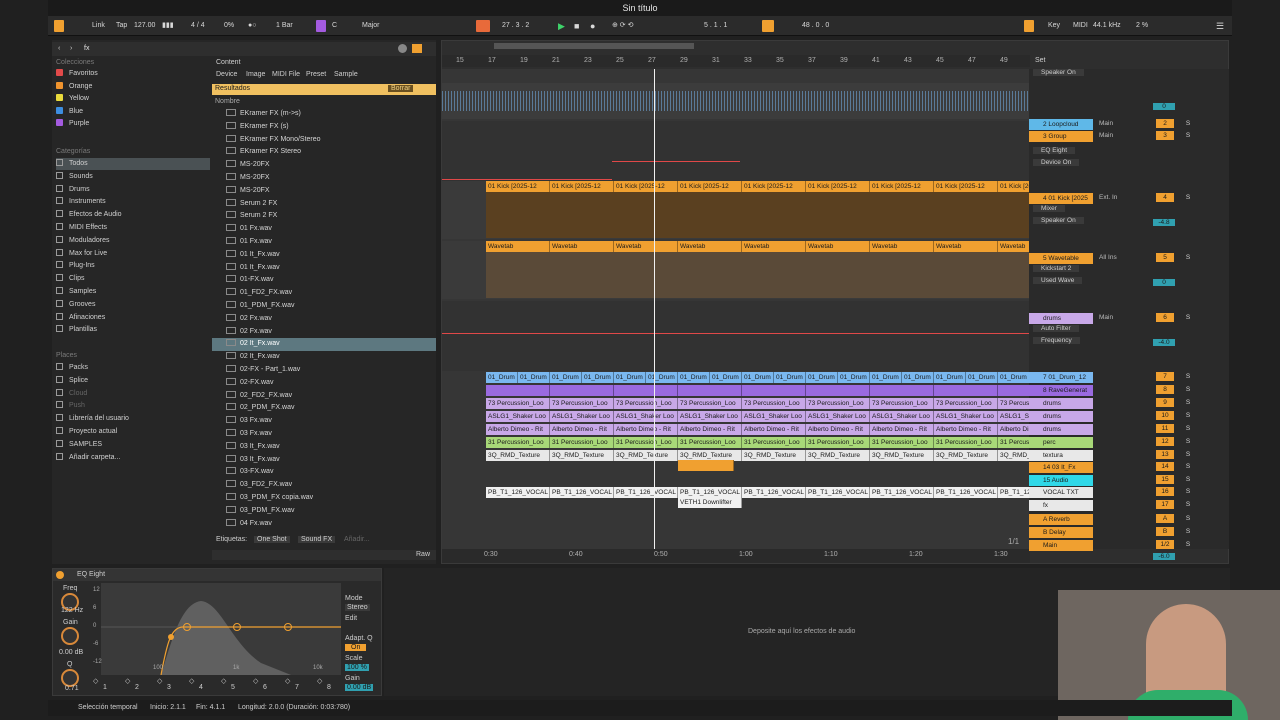 The image size is (1280, 720). Describe the element at coordinates (135, 685) in the screenshot. I see `band-button: ◇ 2` at that location.